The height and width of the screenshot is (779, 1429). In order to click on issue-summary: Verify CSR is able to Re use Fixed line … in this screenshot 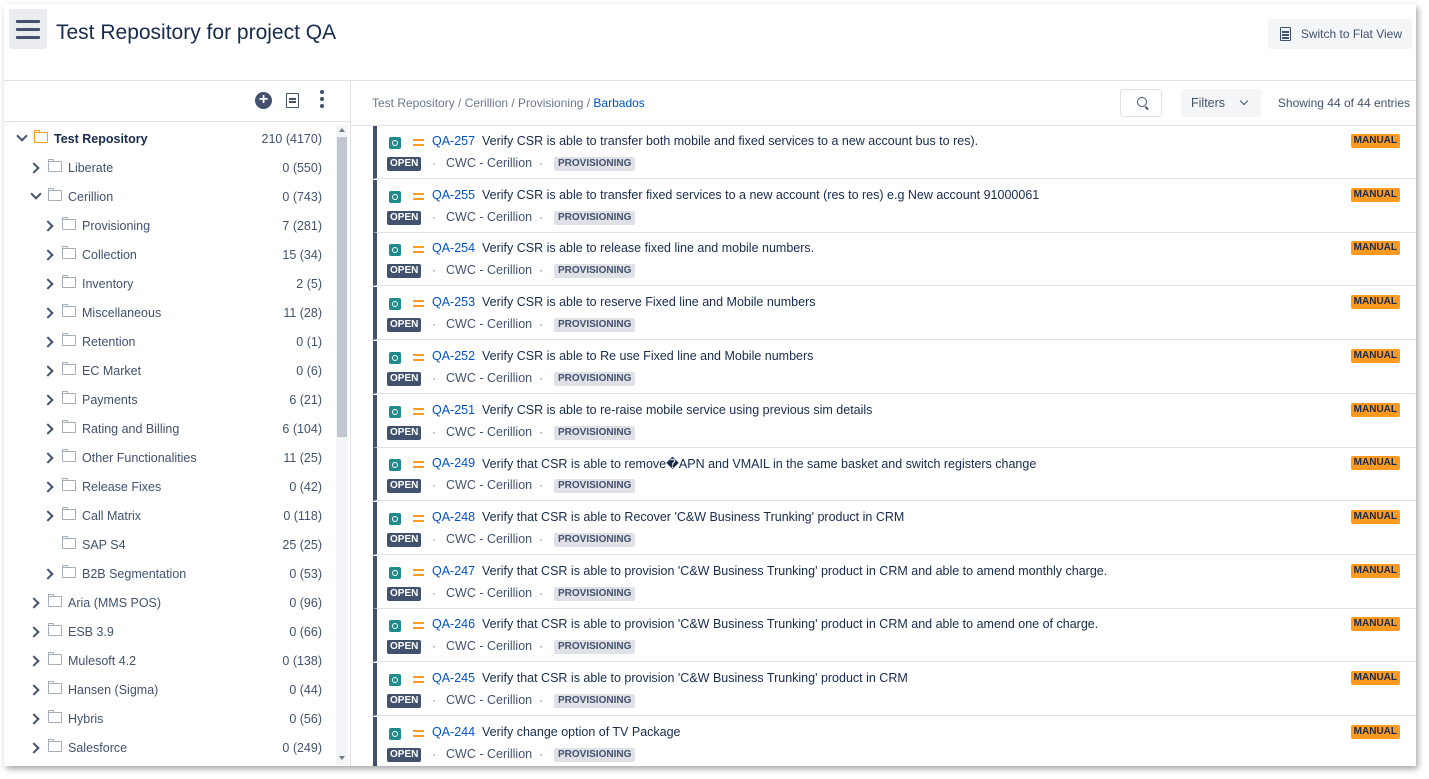, I will do `click(647, 356)`.